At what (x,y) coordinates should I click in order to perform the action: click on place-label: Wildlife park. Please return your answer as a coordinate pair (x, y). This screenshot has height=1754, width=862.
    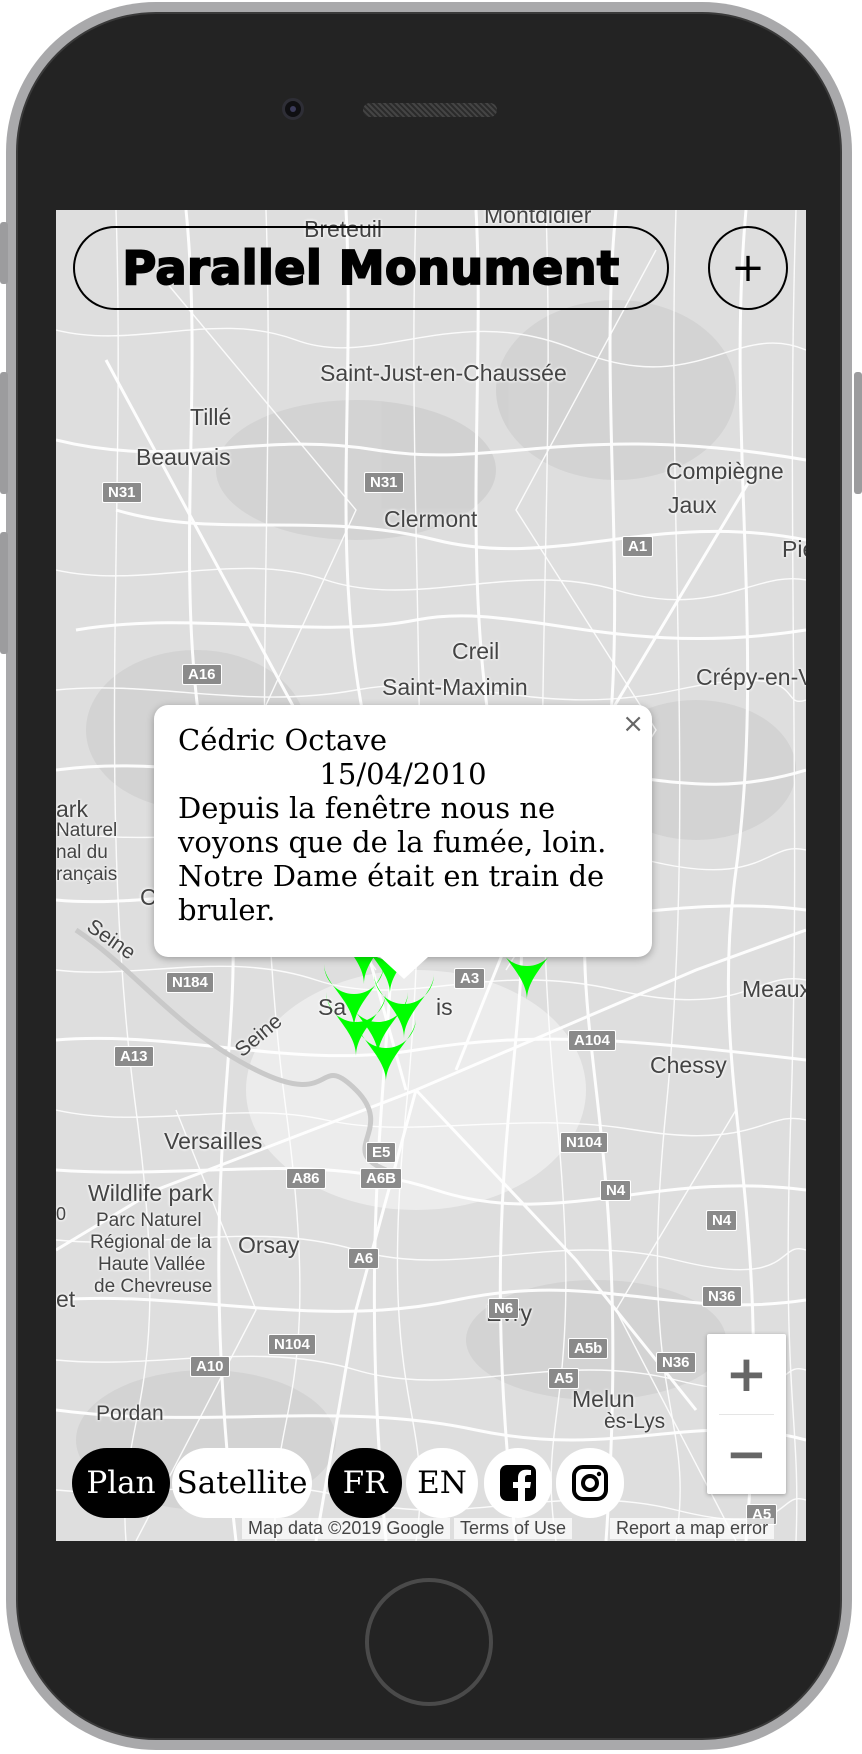
    Looking at the image, I should click on (151, 1193).